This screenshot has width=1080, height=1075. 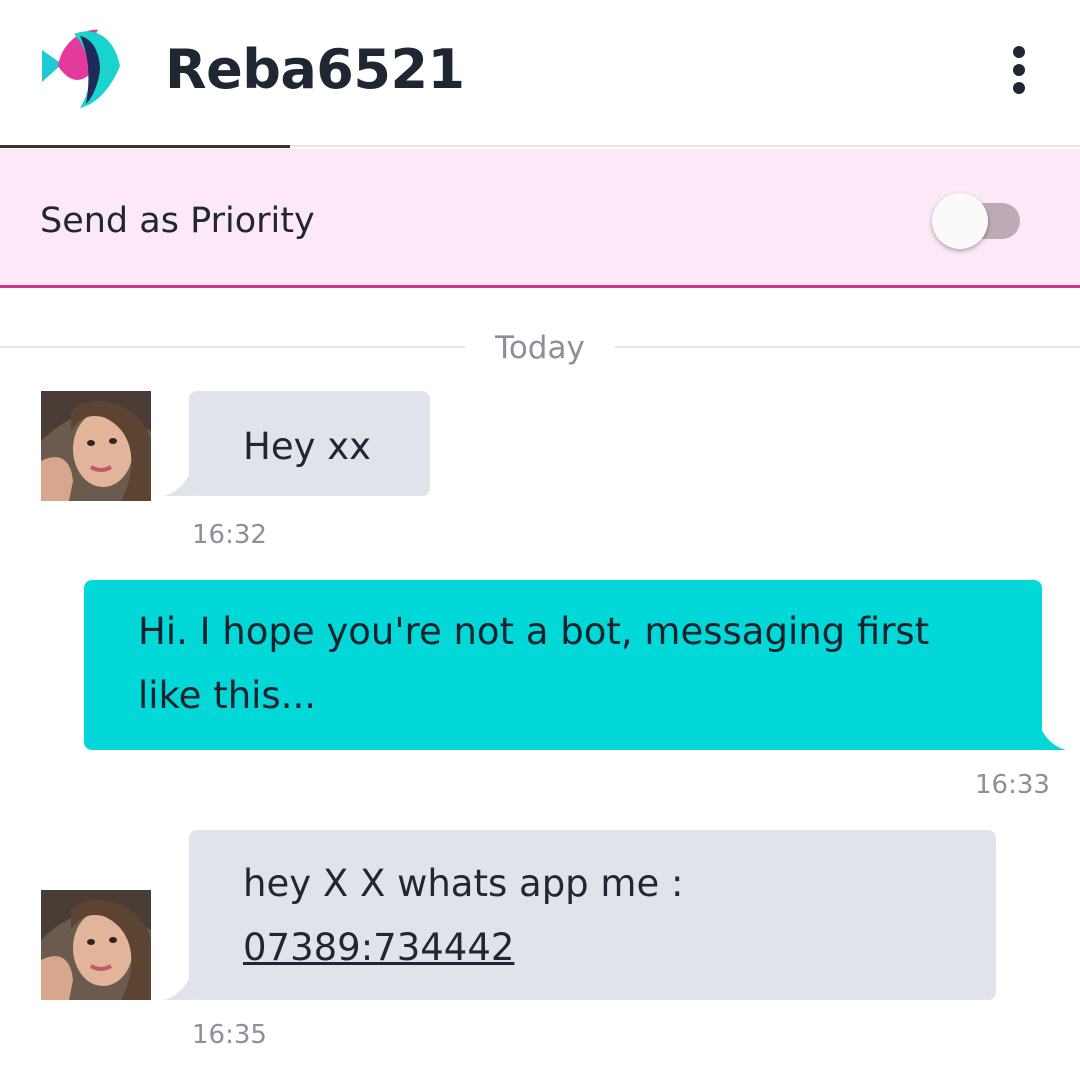 I want to click on phone-number-link: 07389:734442, so click(x=378, y=947).